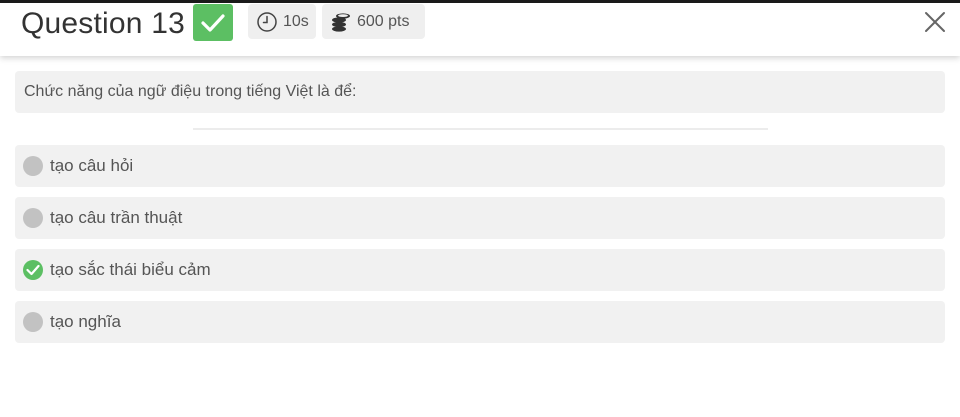 The width and height of the screenshot is (960, 417). I want to click on points-pill: 600 pts, so click(373, 21).